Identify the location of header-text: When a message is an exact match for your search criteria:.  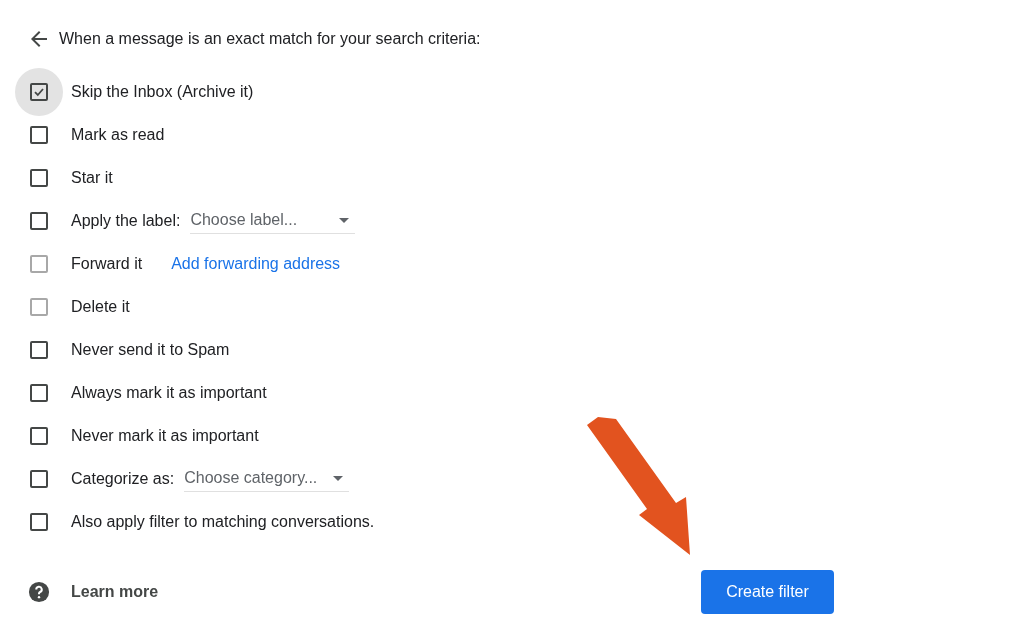
(270, 39).